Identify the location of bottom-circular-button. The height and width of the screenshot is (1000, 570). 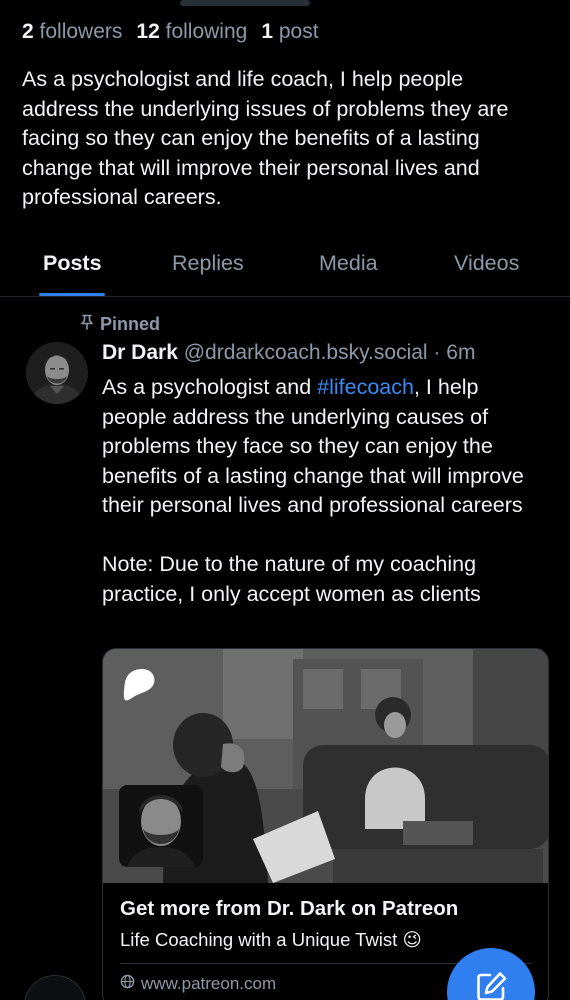
(55, 987).